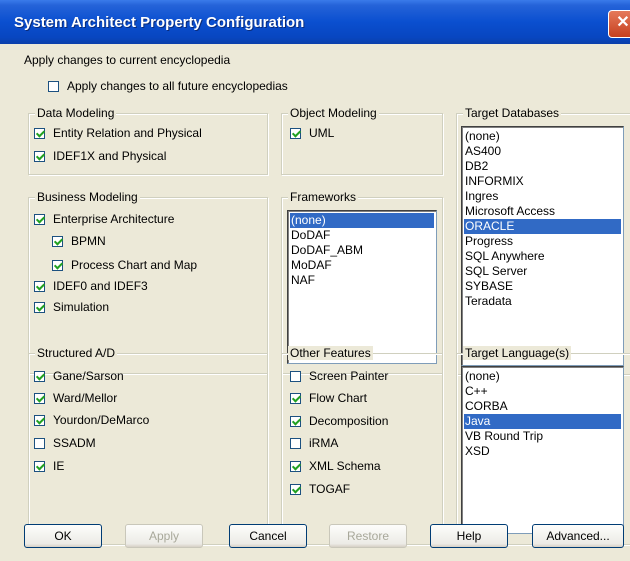 This screenshot has width=630, height=561. What do you see at coordinates (74, 443) in the screenshot?
I see `checkbox-label: SSADM` at bounding box center [74, 443].